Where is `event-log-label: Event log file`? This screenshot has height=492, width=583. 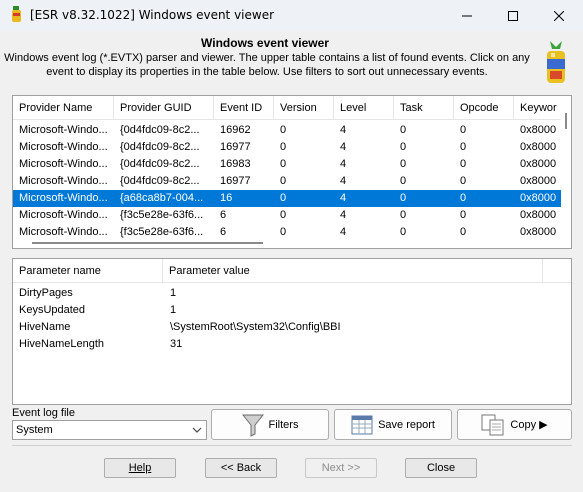 event-log-label: Event log file is located at coordinates (43, 413).